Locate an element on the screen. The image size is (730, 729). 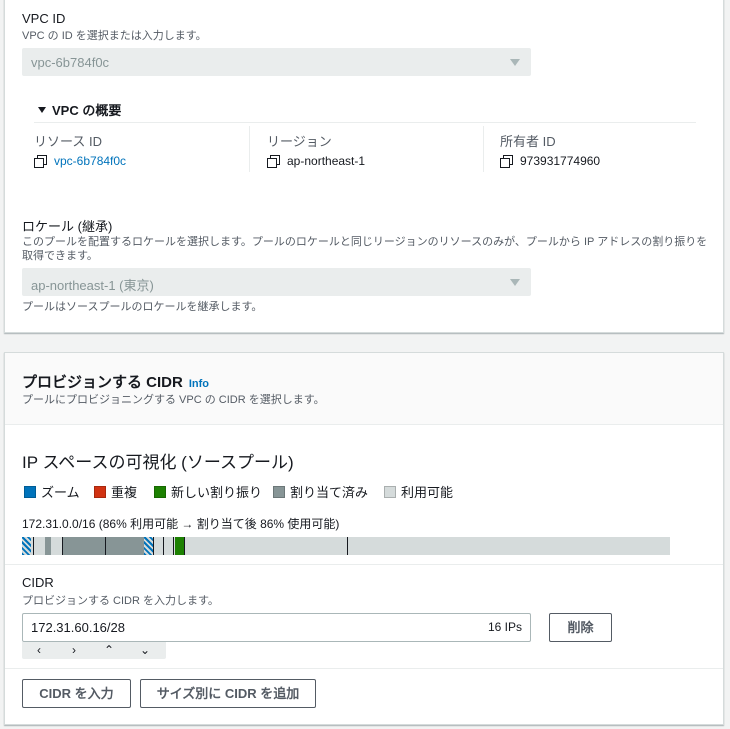
vpc-id-description: VPC の ID を選択または入力します。 is located at coordinates (114, 36).